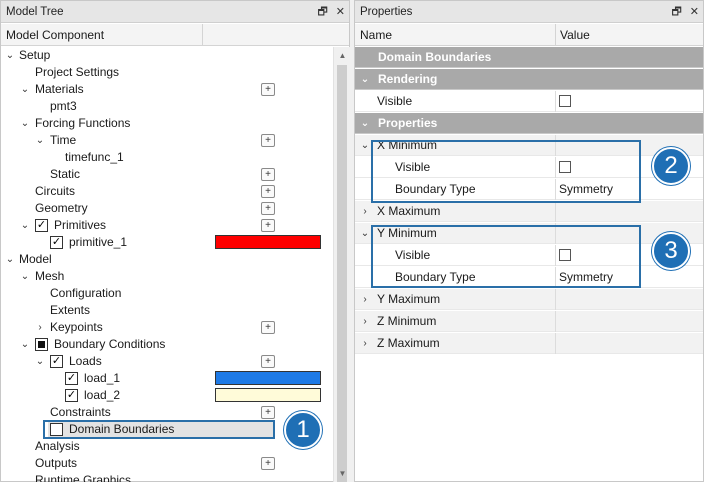 This screenshot has width=704, height=482. Describe the element at coordinates (268, 225) in the screenshot. I see `add-primitive-button: +` at that location.